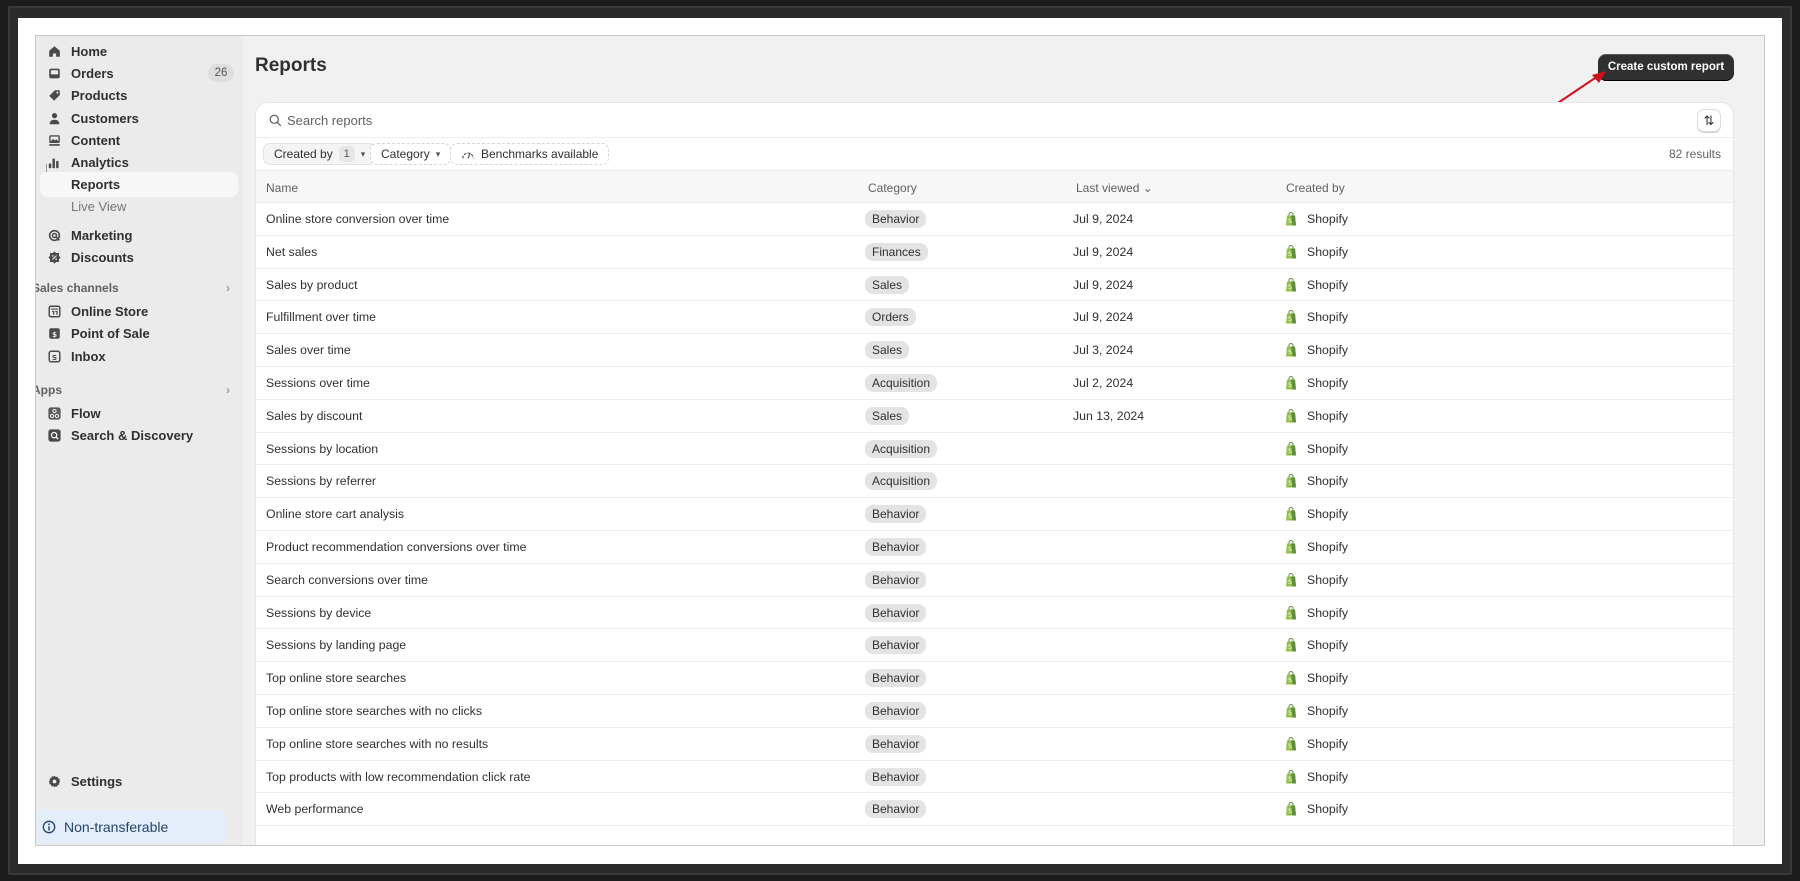 The width and height of the screenshot is (1800, 881). Describe the element at coordinates (139, 333) in the screenshot. I see `sidebar-item-point-of-sale: $ Point of Sale` at that location.